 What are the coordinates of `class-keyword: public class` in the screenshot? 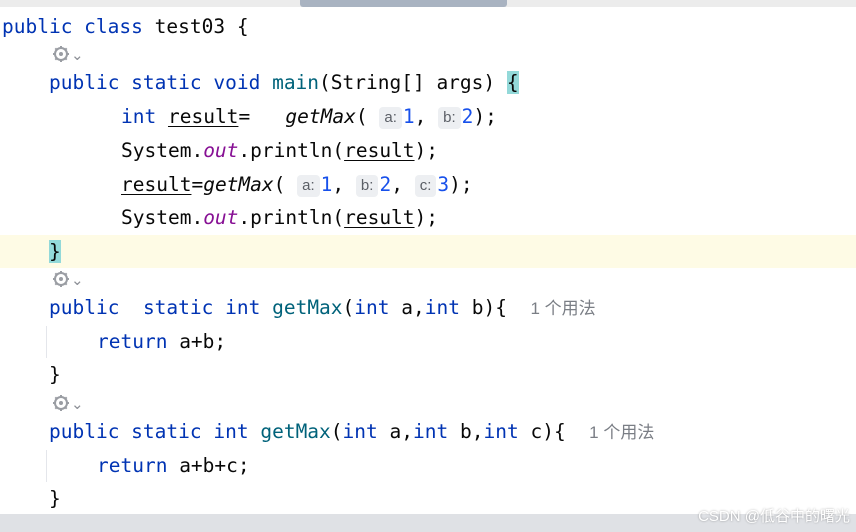 It's located at (72, 26).